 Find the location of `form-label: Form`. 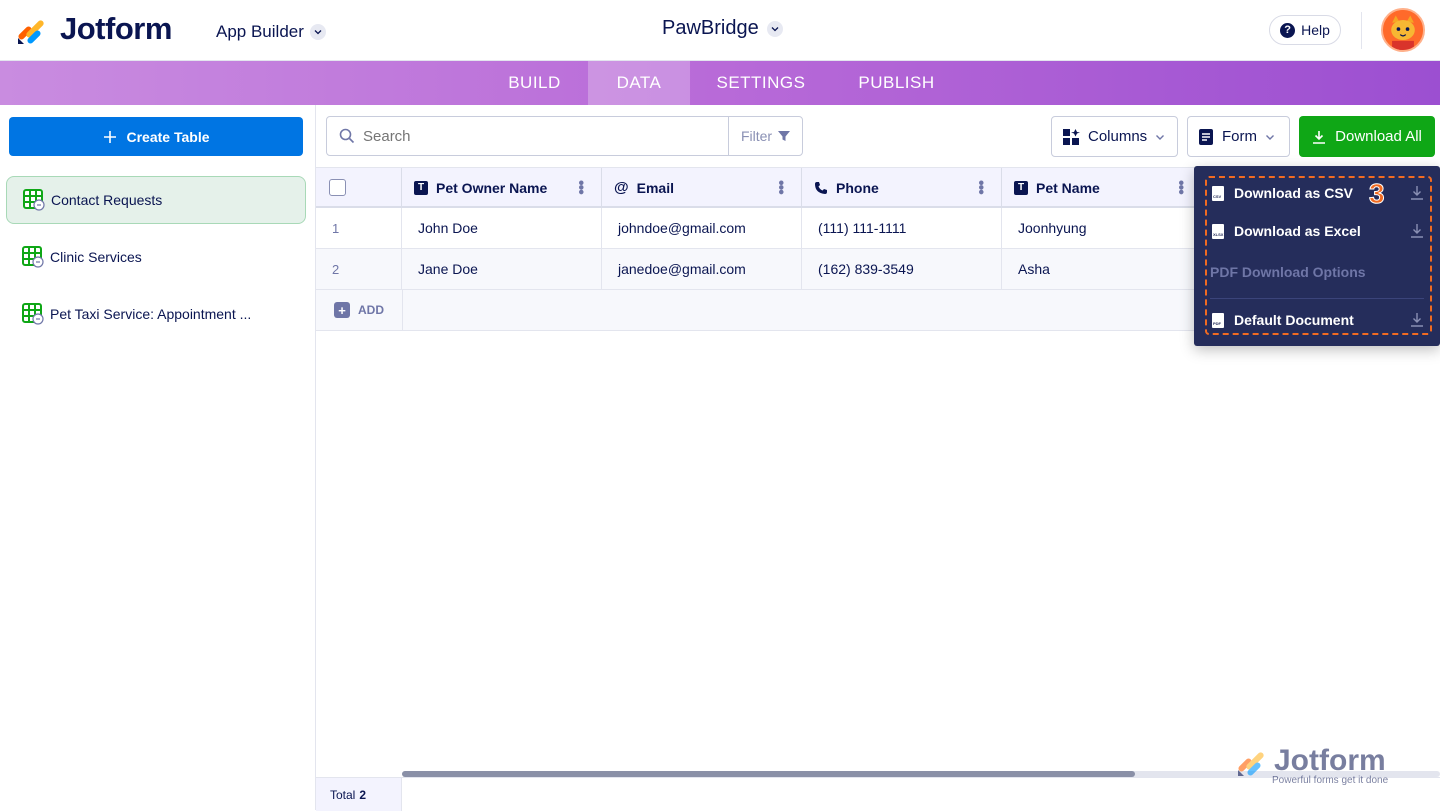

form-label: Form is located at coordinates (1239, 136).